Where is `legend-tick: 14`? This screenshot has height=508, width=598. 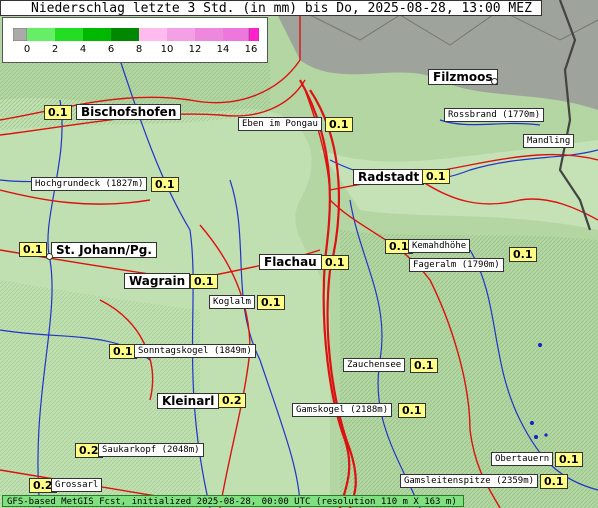
legend-tick: 14 is located at coordinates (223, 49).